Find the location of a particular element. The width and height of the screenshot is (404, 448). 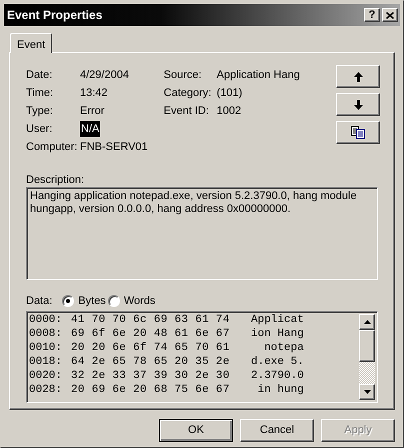

copy-icon is located at coordinates (358, 132).